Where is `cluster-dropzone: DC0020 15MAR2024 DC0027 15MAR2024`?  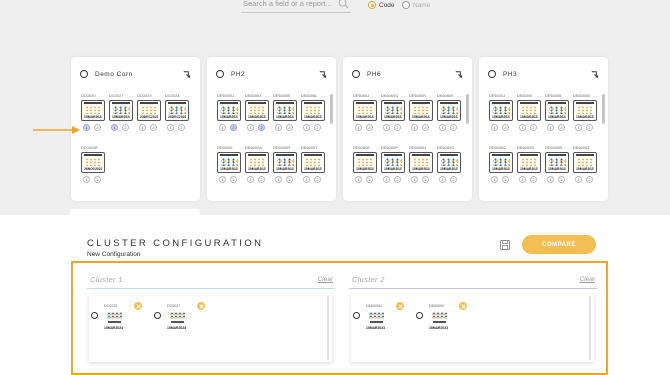
cluster-dropzone: DC0020 15MAR2024 DC0027 15MAR2024 is located at coordinates (210, 328).